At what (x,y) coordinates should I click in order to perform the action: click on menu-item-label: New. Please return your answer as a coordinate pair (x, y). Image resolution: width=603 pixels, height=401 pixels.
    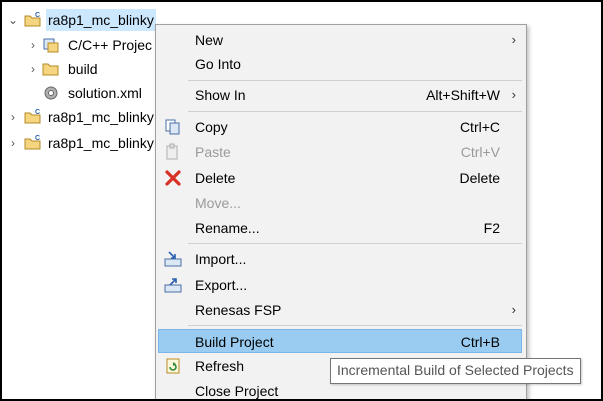
    Looking at the image, I should click on (209, 40).